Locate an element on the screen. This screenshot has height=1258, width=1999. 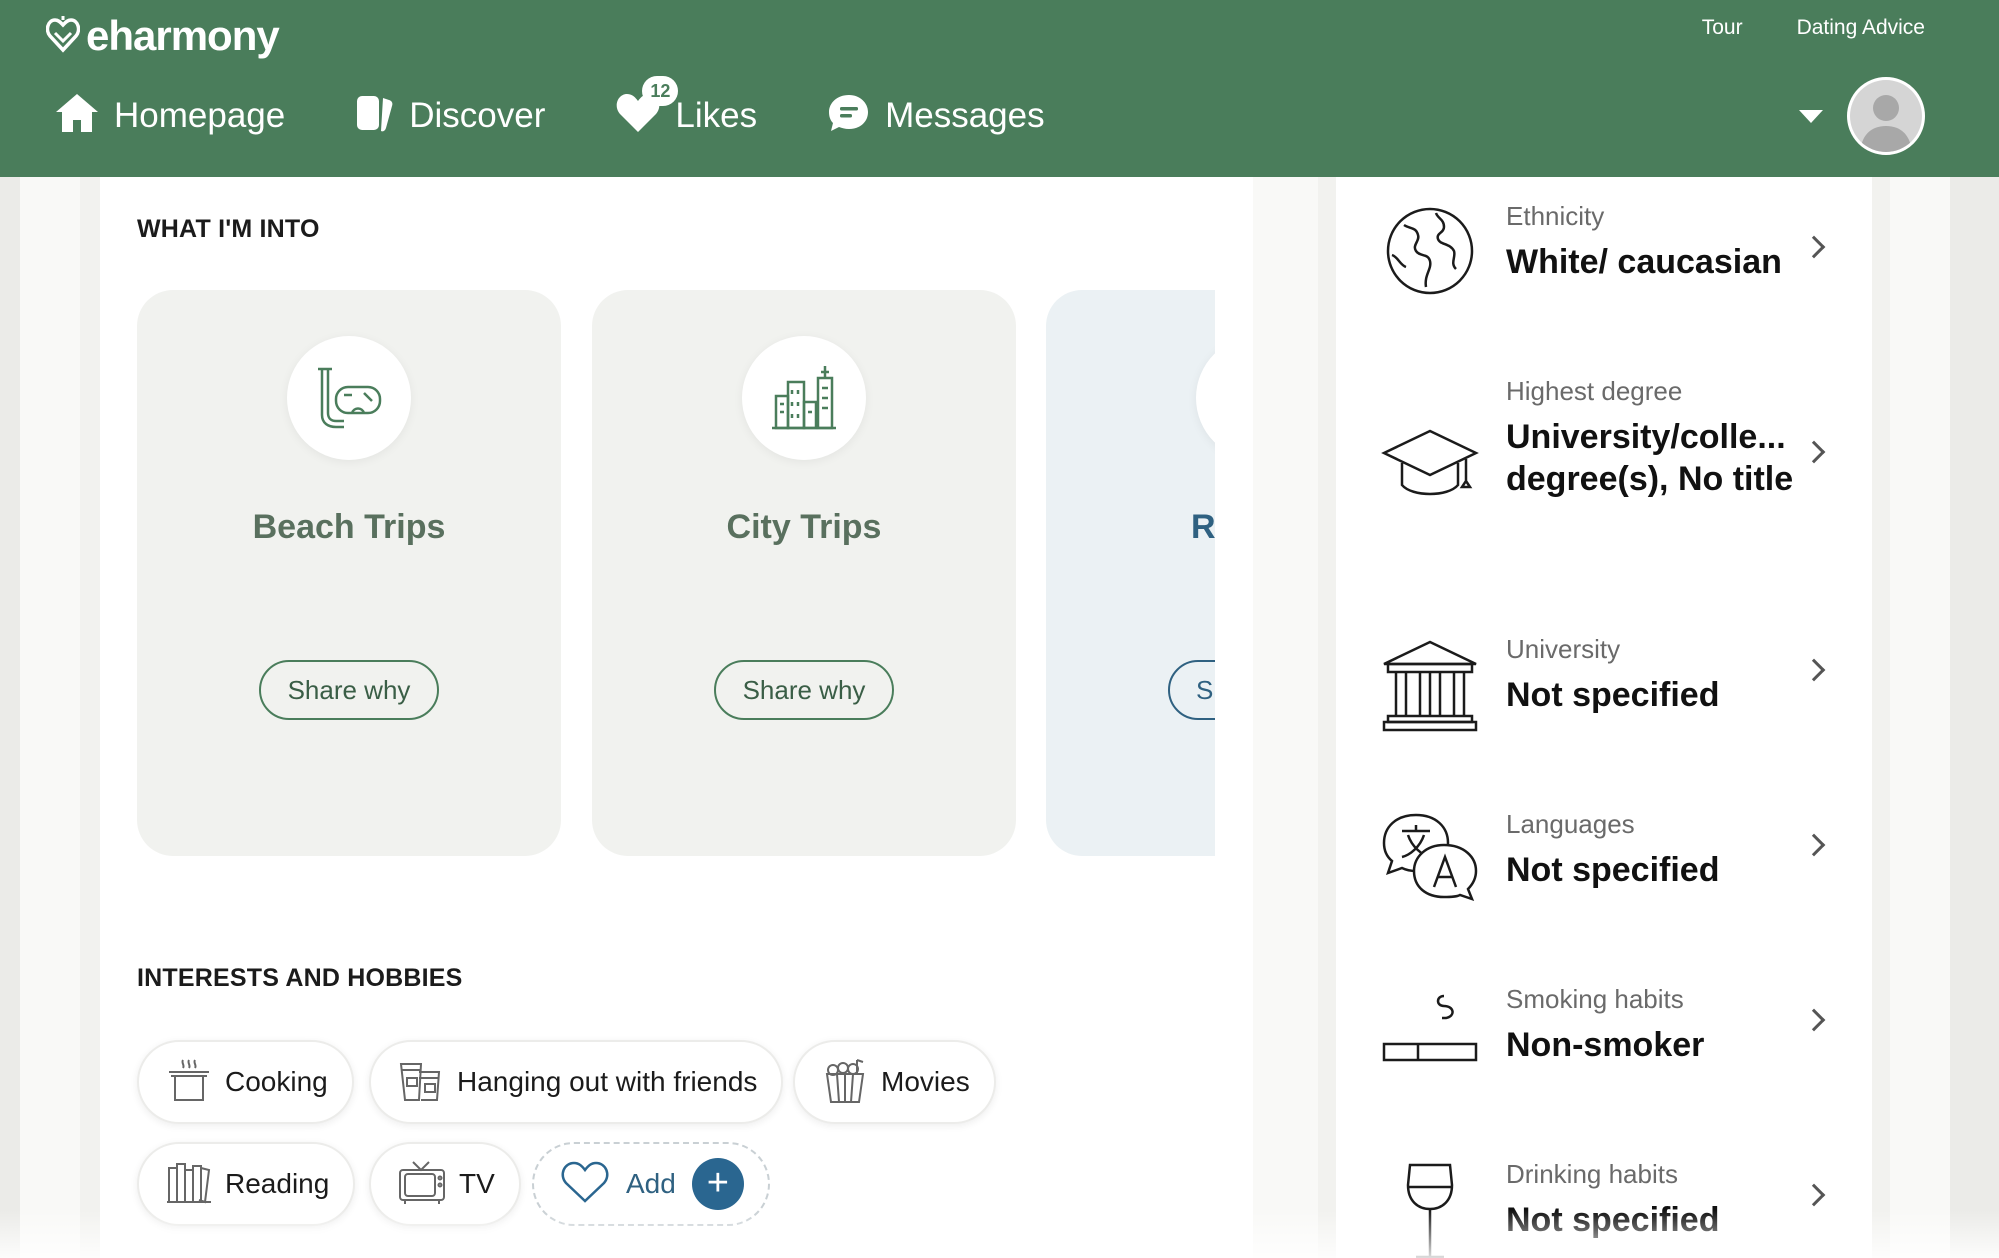
nav-homepage: Homepage is located at coordinates (169, 115).